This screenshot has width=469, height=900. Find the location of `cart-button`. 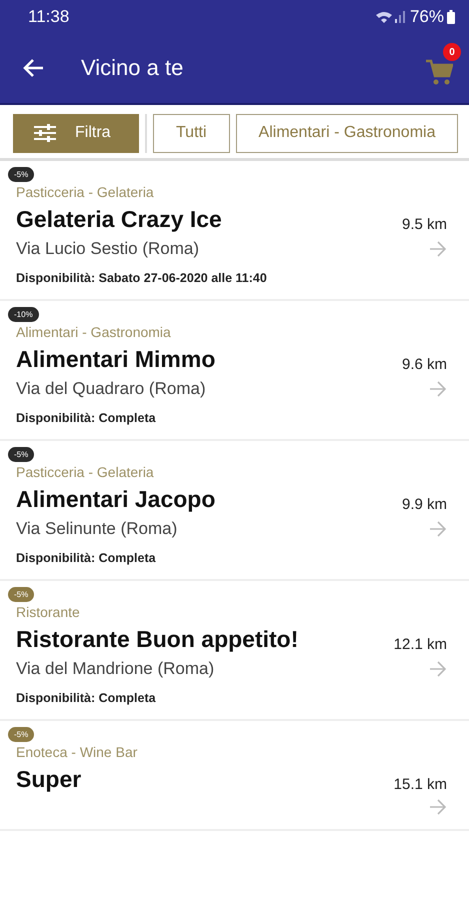

cart-button is located at coordinates (439, 72).